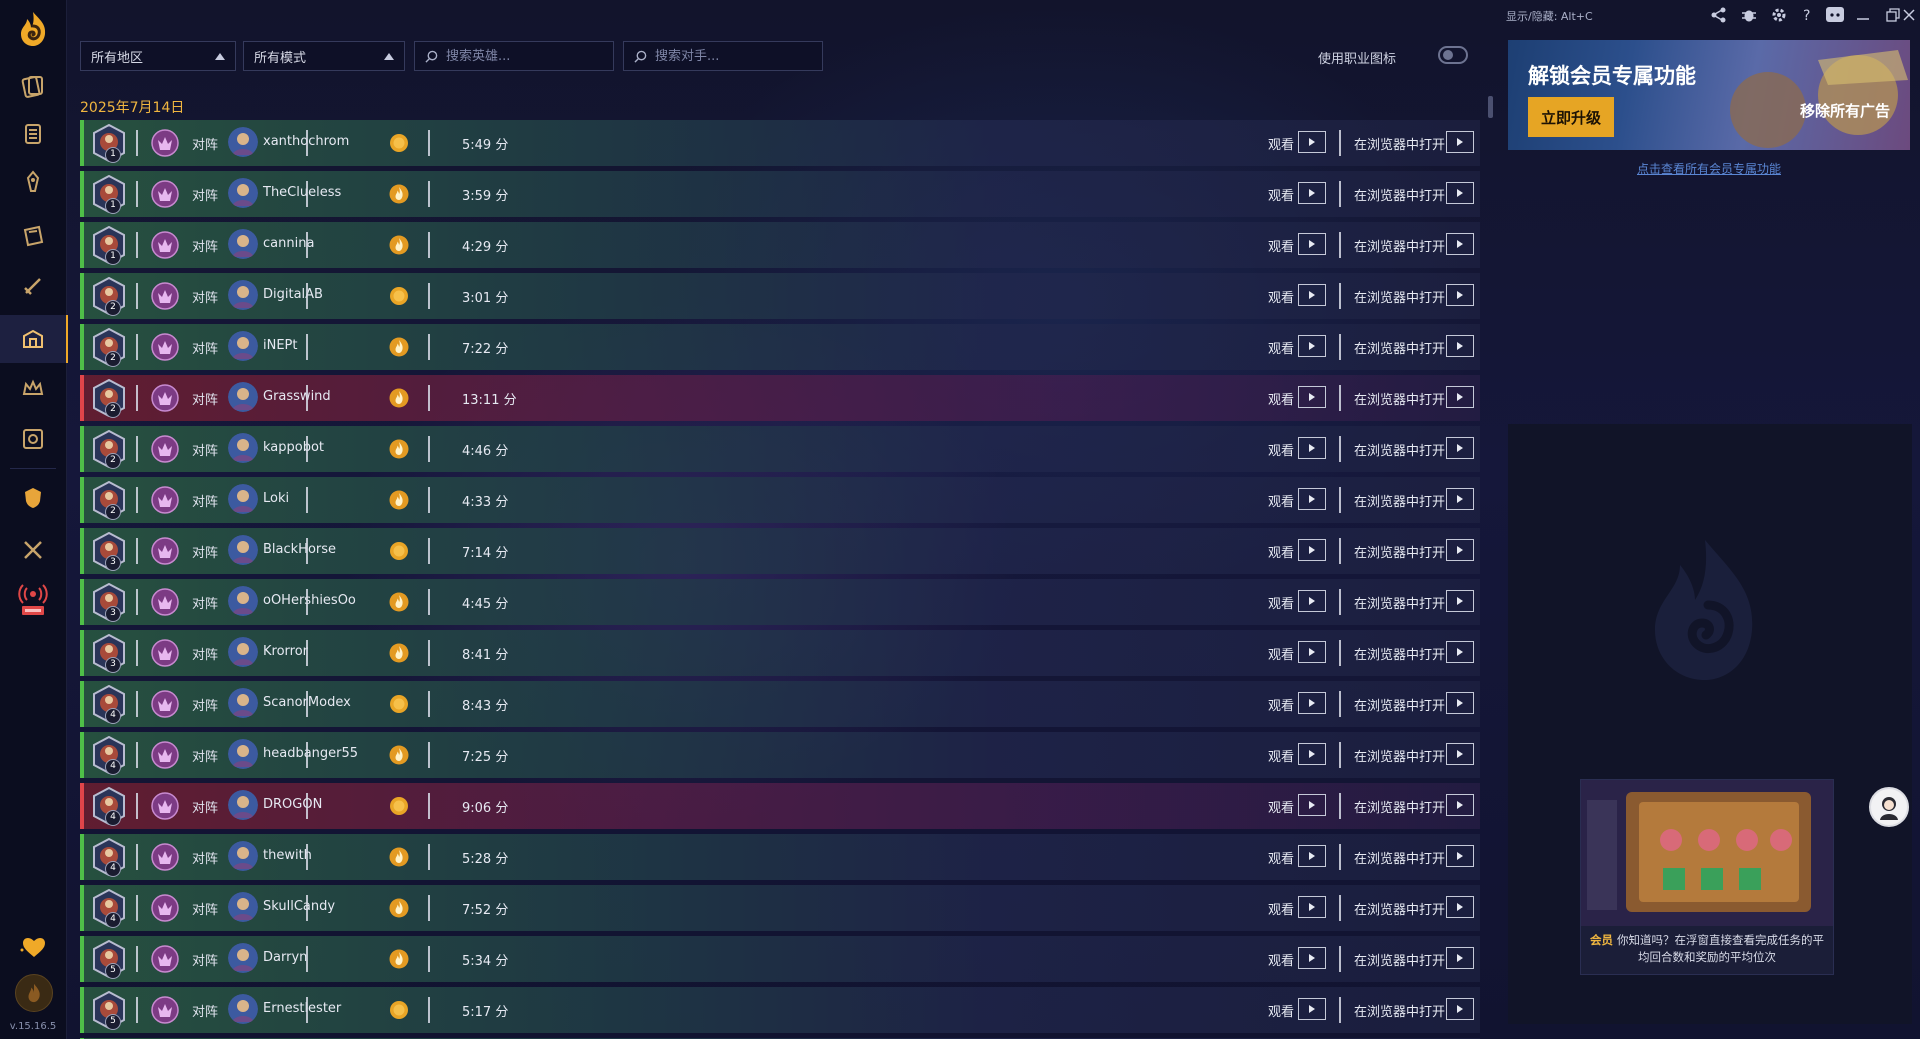  Describe the element at coordinates (780, 806) in the screenshot. I see `match-row: 4 对阵 DROGON 9:06 分 观看 在浏览器中打开` at that location.